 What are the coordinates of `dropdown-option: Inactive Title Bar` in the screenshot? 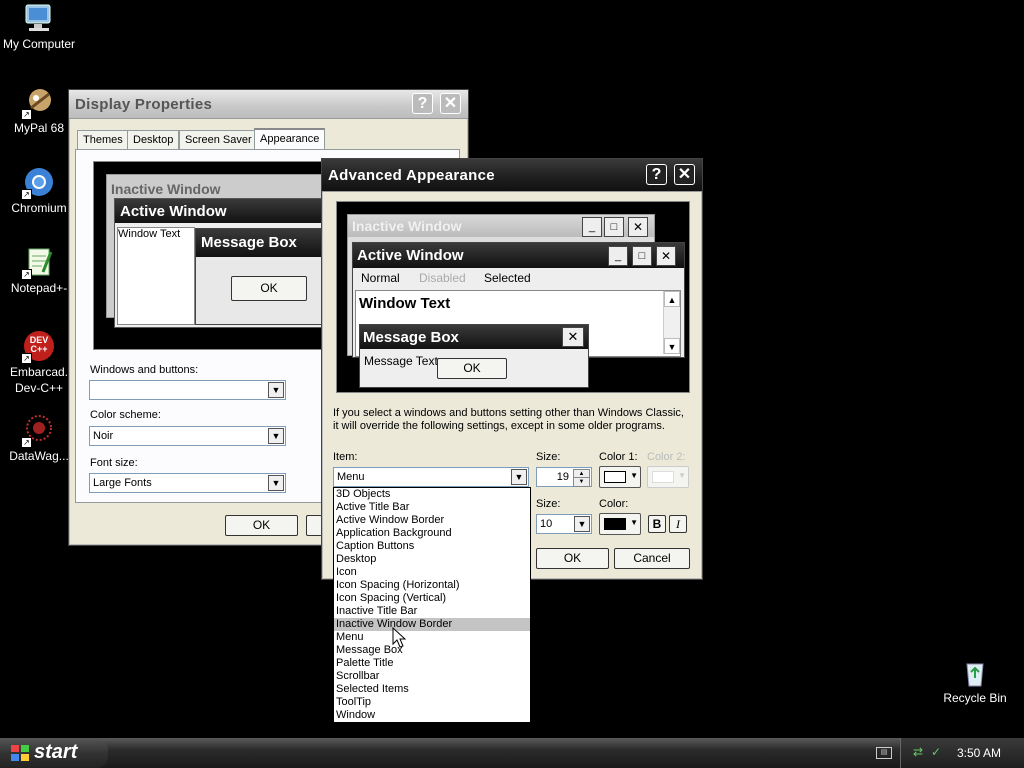 It's located at (432, 611).